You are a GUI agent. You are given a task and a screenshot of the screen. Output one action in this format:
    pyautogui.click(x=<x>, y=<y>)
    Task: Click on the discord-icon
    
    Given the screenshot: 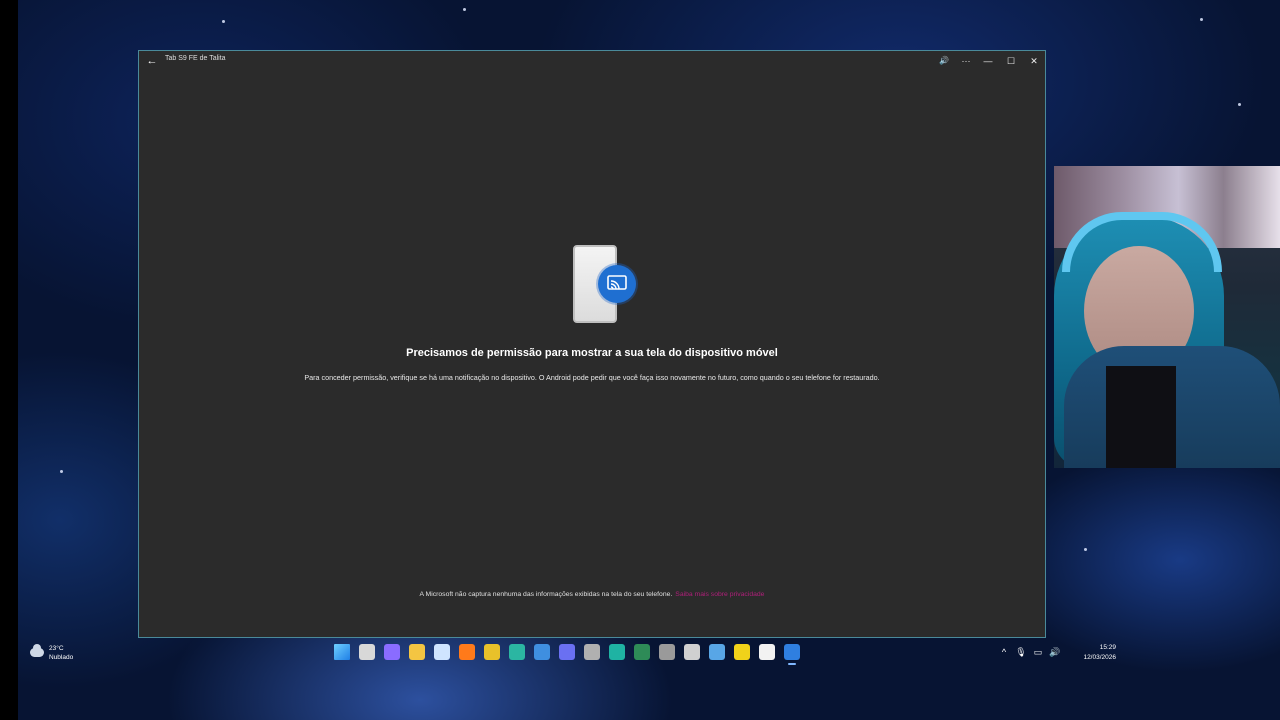 What is the action you would take?
    pyautogui.click(x=567, y=652)
    